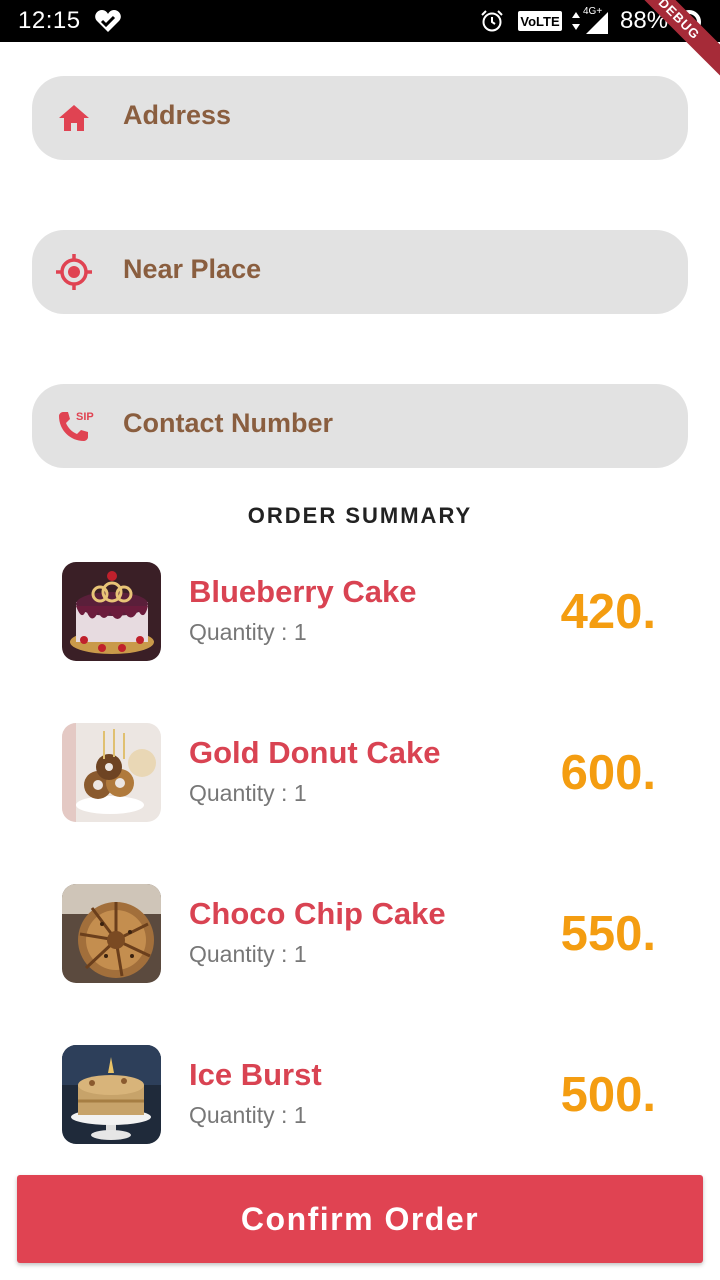  What do you see at coordinates (360, 934) in the screenshot?
I see `order-item-choco-chip-cake: Choco Chip Cake Quantity : 1 550.` at bounding box center [360, 934].